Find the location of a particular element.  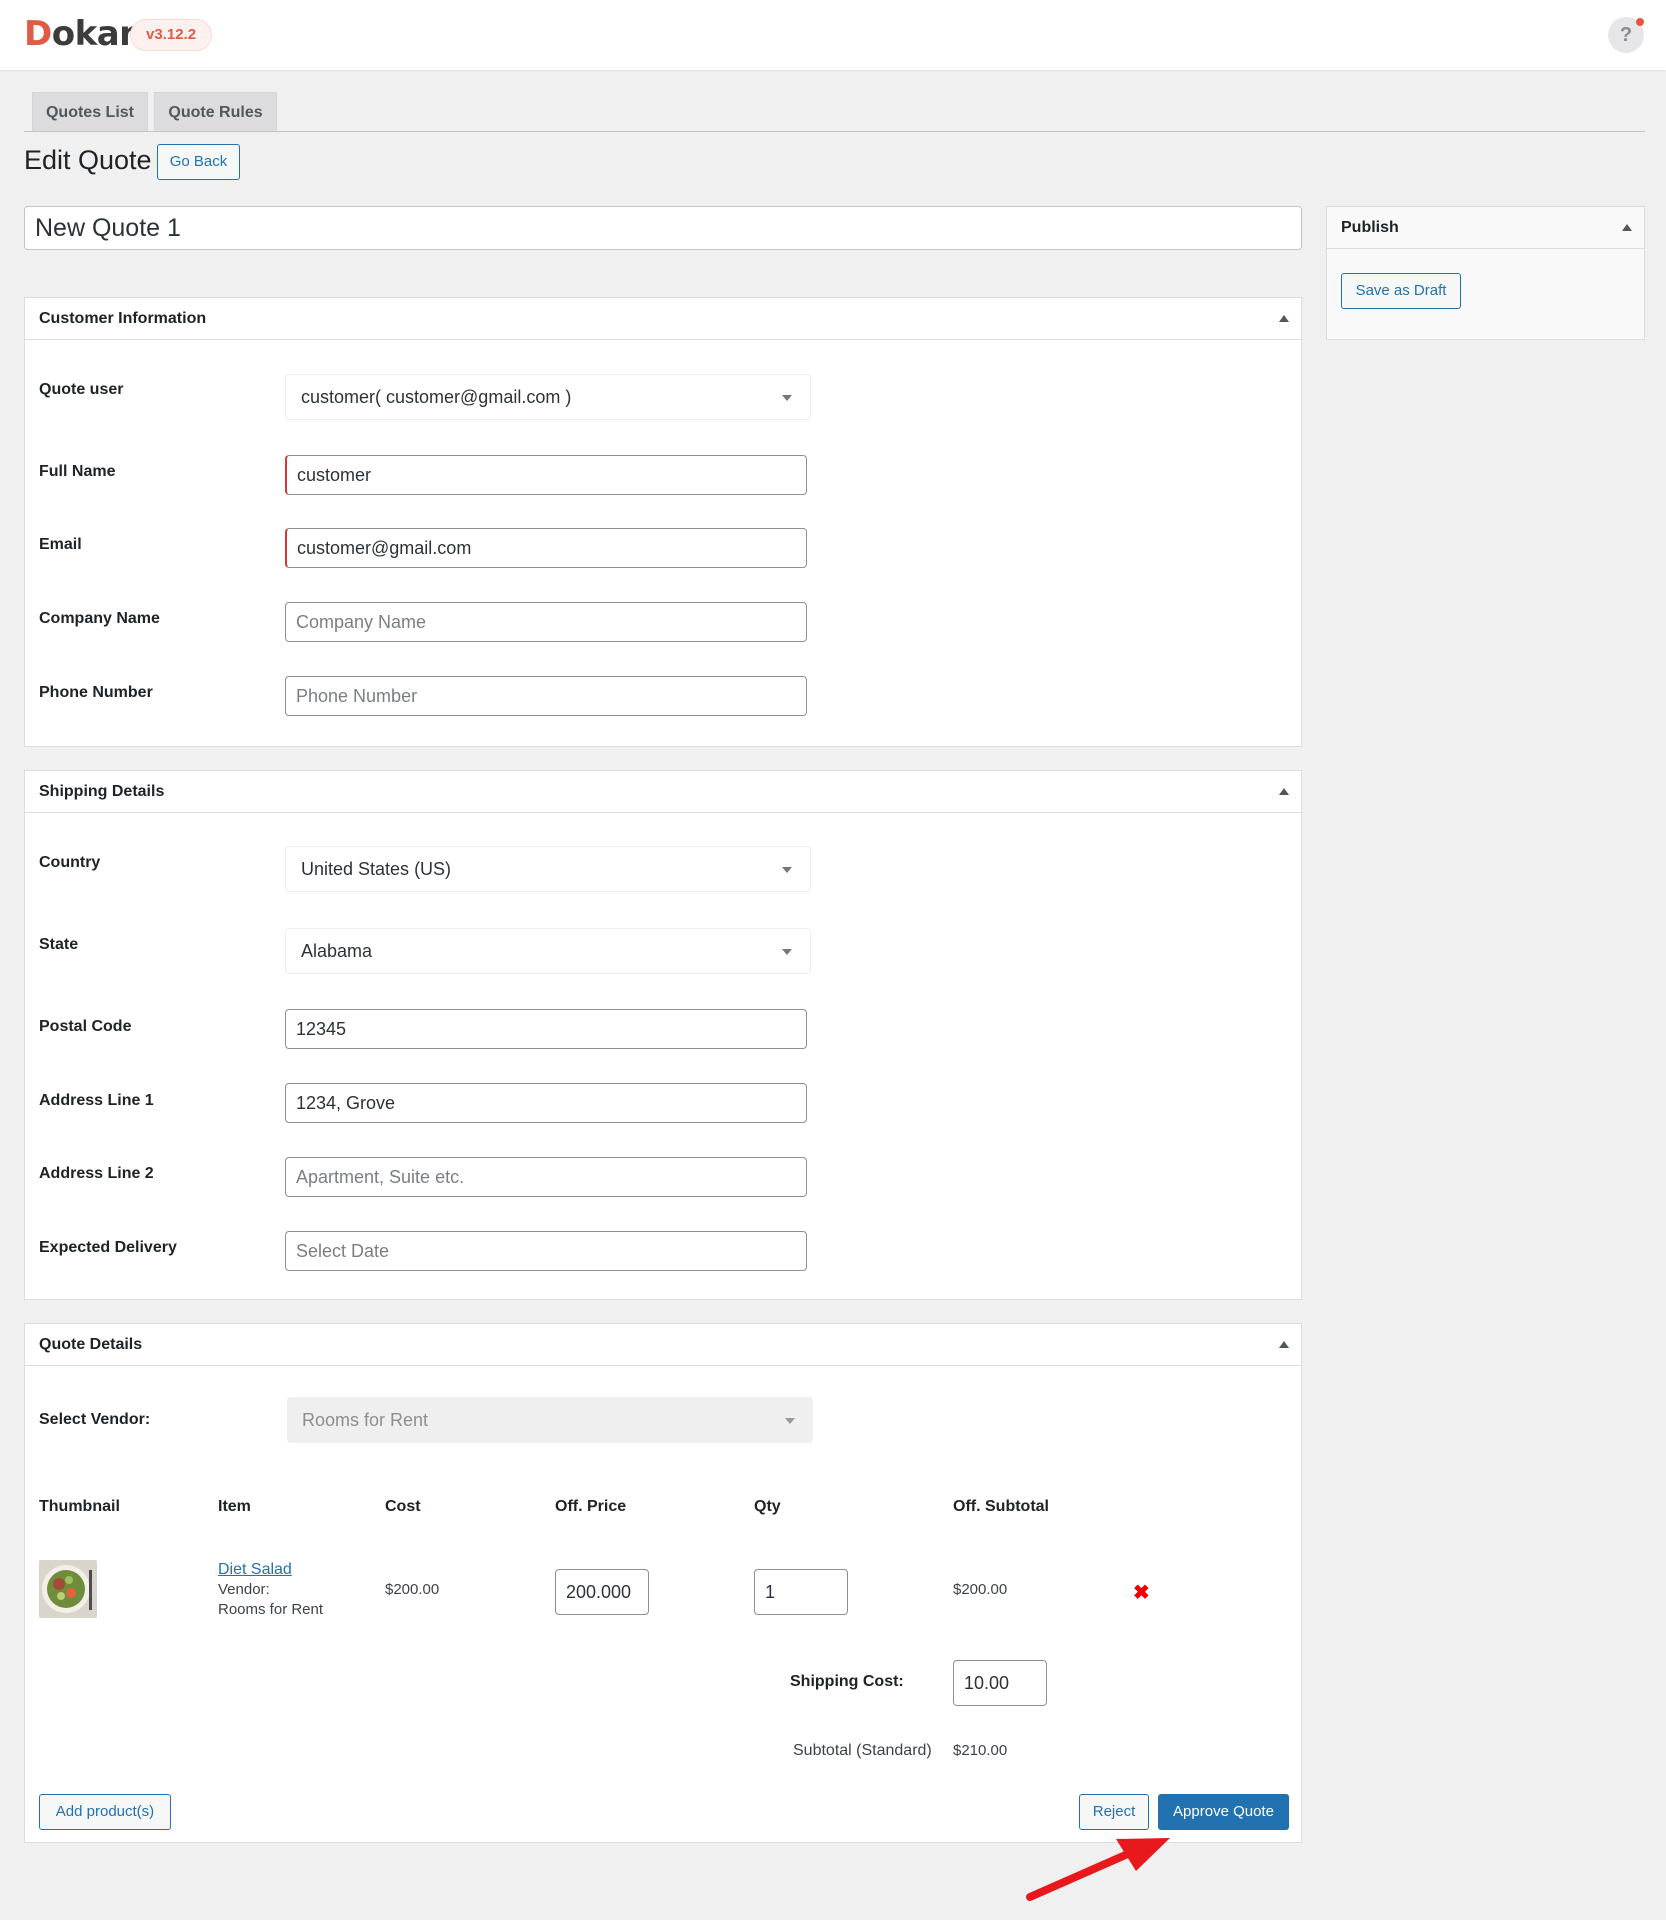

subtotal-label: Subtotal (Standard) is located at coordinates (862, 1750).